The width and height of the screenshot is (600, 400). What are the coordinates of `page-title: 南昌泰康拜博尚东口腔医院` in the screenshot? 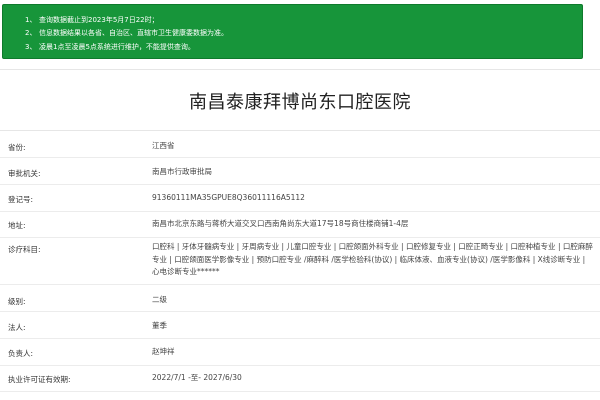 It's located at (300, 102).